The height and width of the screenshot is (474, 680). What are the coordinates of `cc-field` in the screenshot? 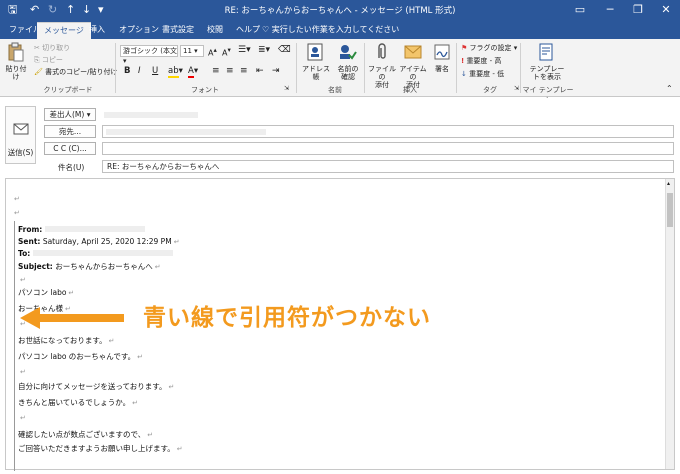 It's located at (388, 148).